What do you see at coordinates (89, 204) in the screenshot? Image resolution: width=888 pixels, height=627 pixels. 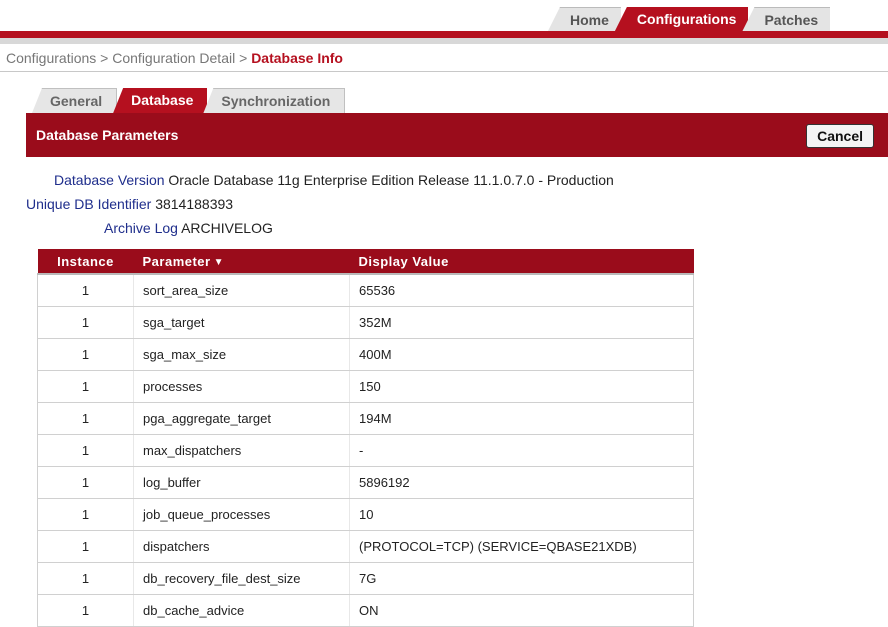 I see `db-identifier-label: Unique DB Identifier` at bounding box center [89, 204].